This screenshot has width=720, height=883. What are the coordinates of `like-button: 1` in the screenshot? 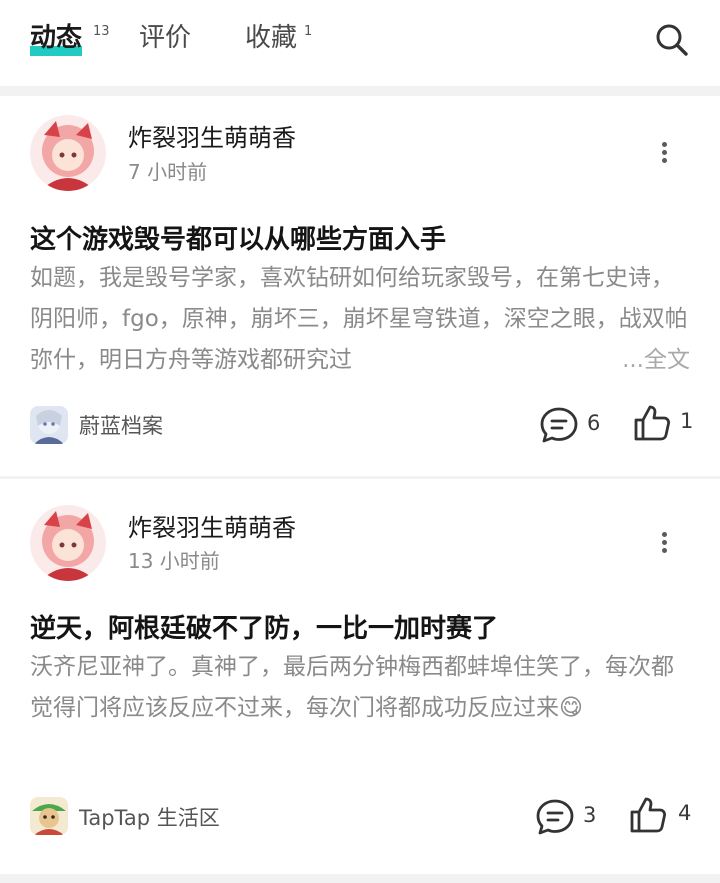 It's located at (663, 423).